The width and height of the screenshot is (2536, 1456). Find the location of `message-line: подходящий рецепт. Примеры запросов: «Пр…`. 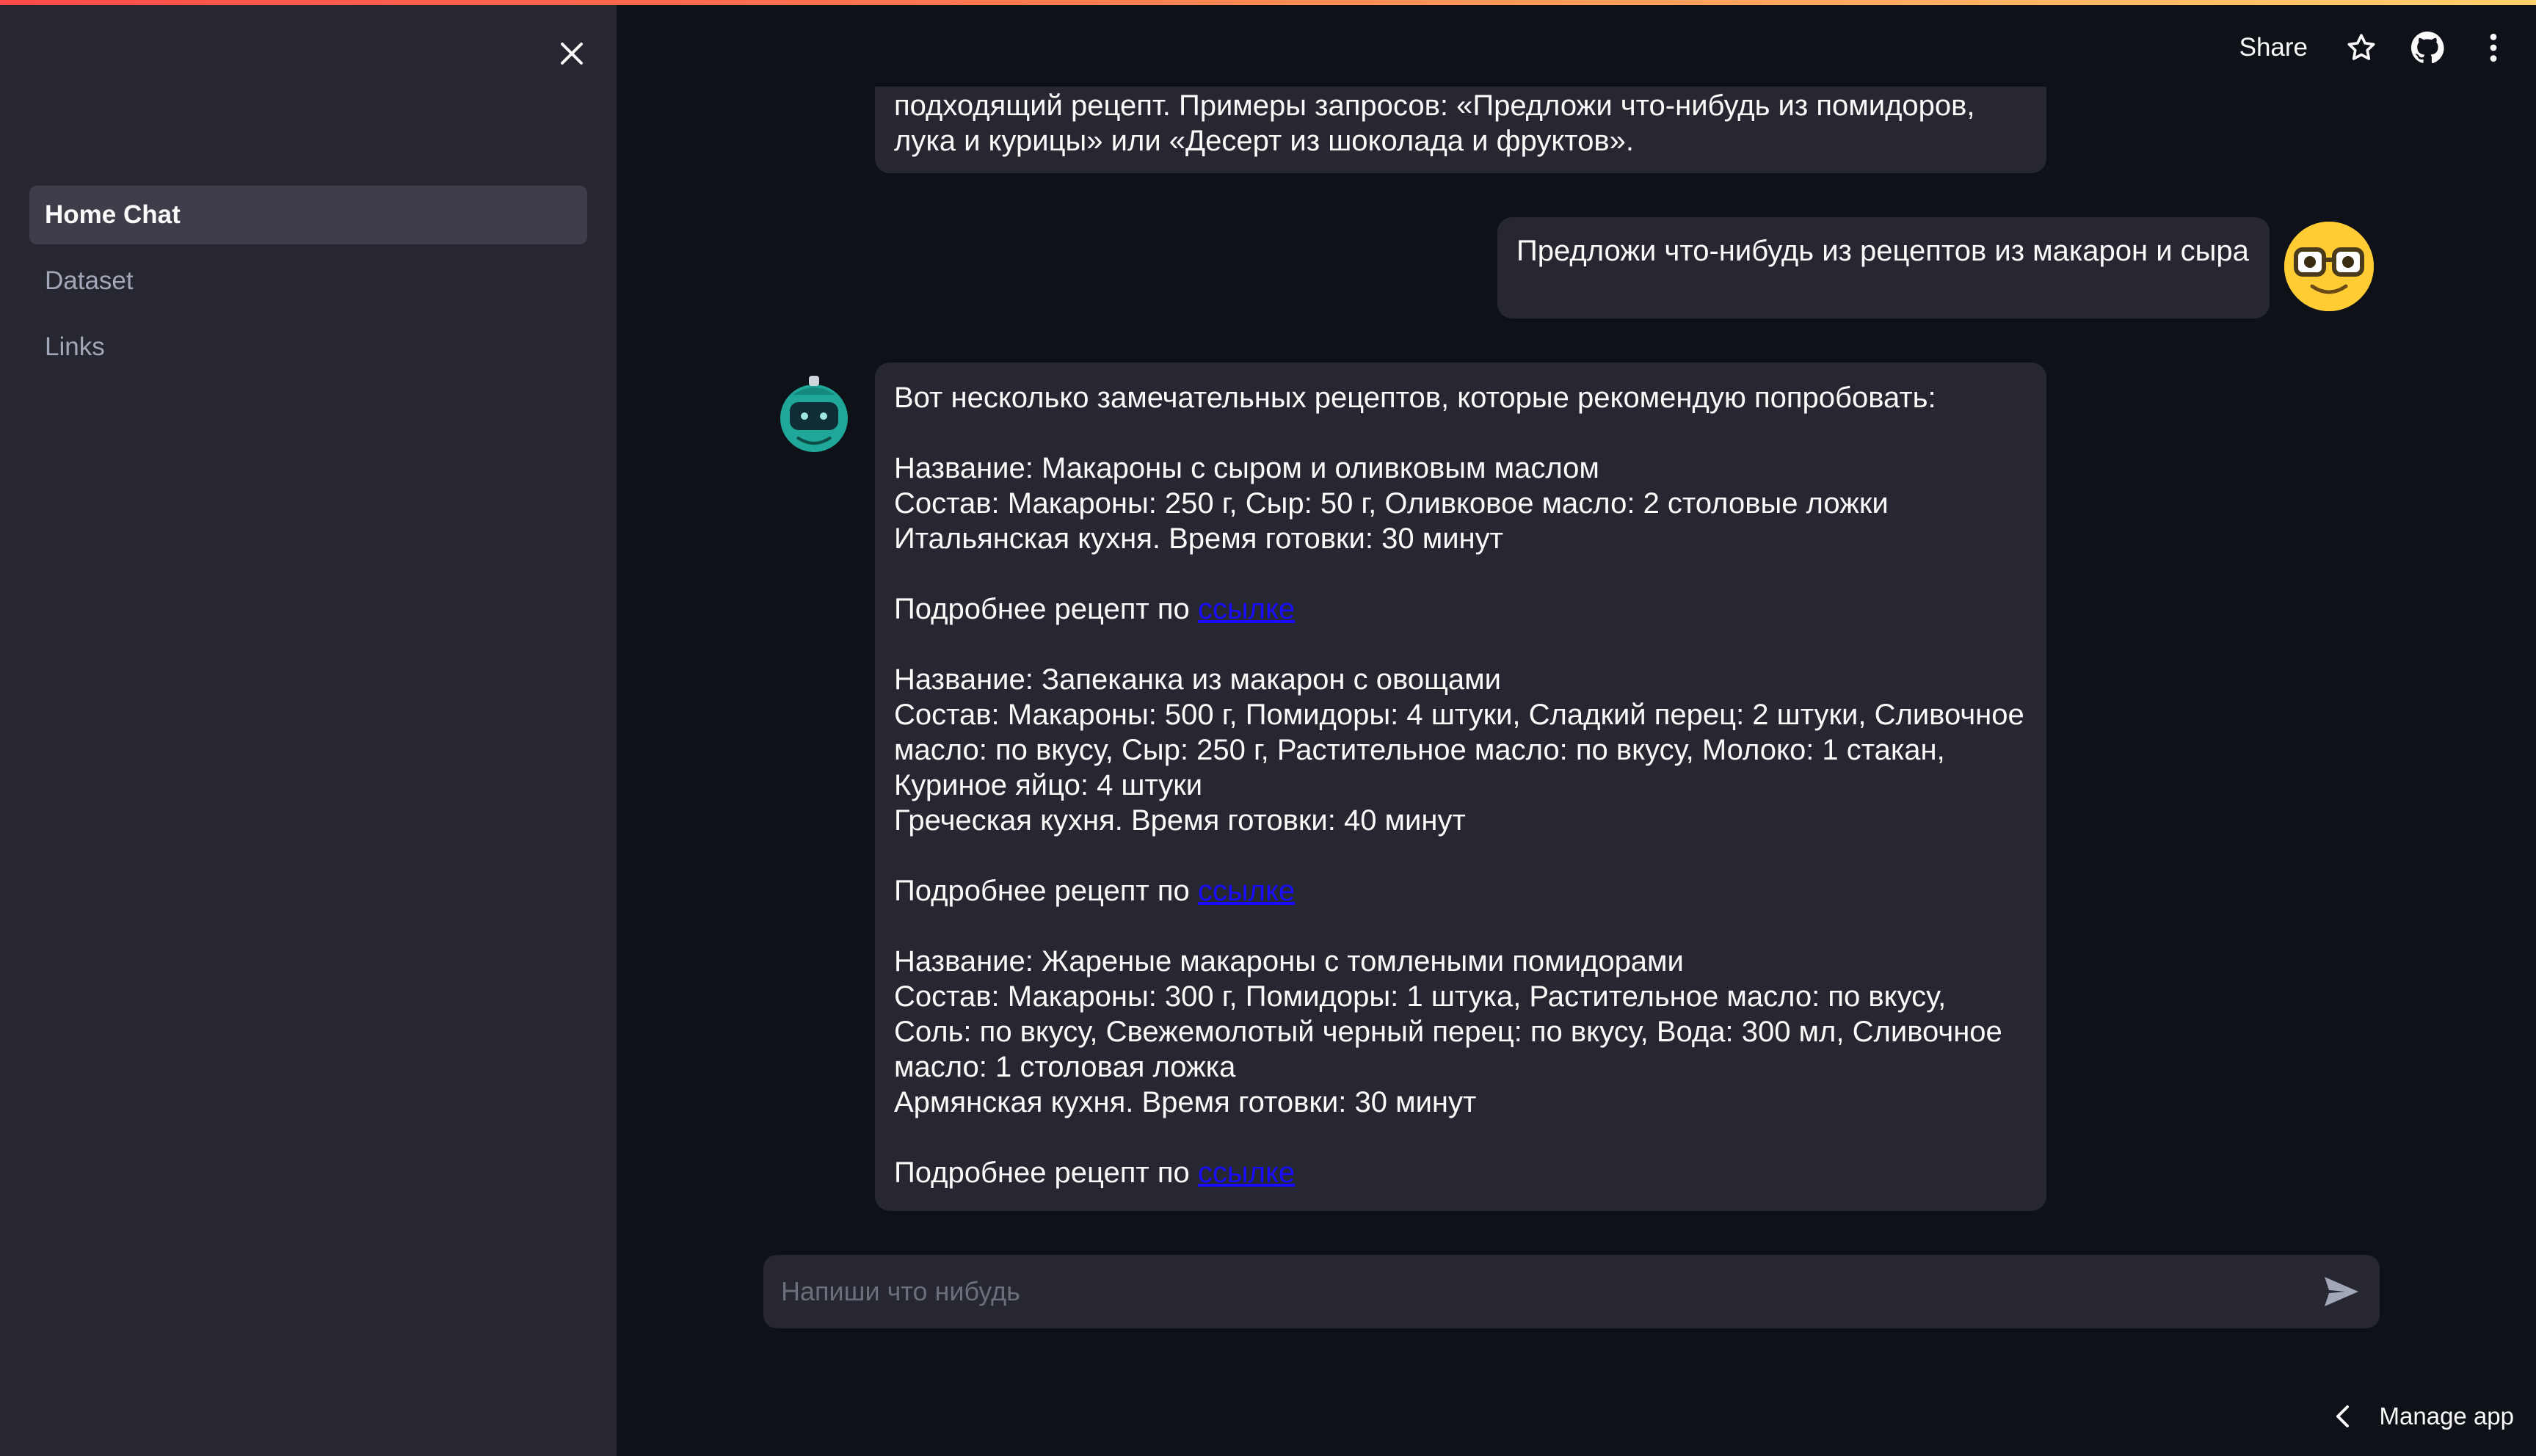

message-line: подходящий рецепт. Примеры запросов: «Пр… is located at coordinates (1434, 106).